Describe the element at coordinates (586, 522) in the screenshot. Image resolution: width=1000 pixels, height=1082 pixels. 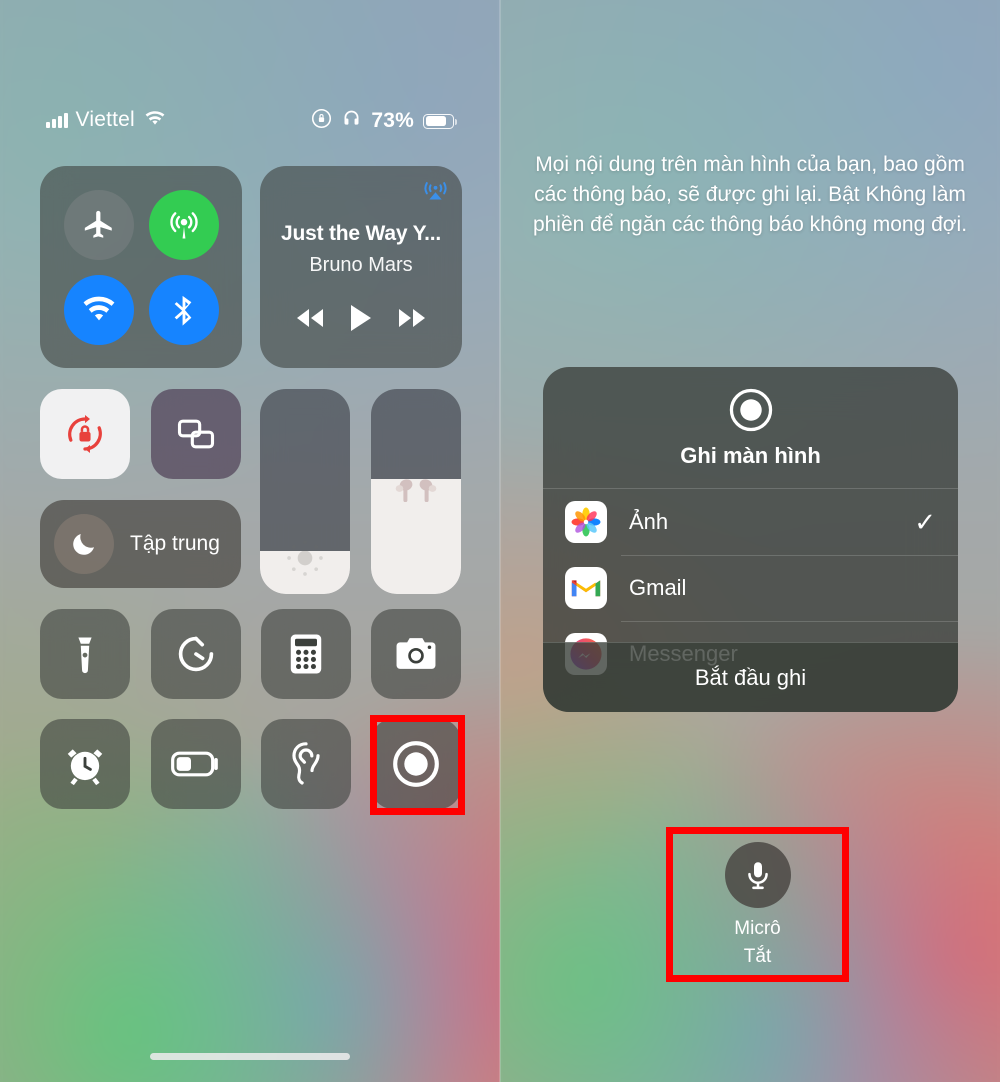
I see `photos-app-icon` at that location.